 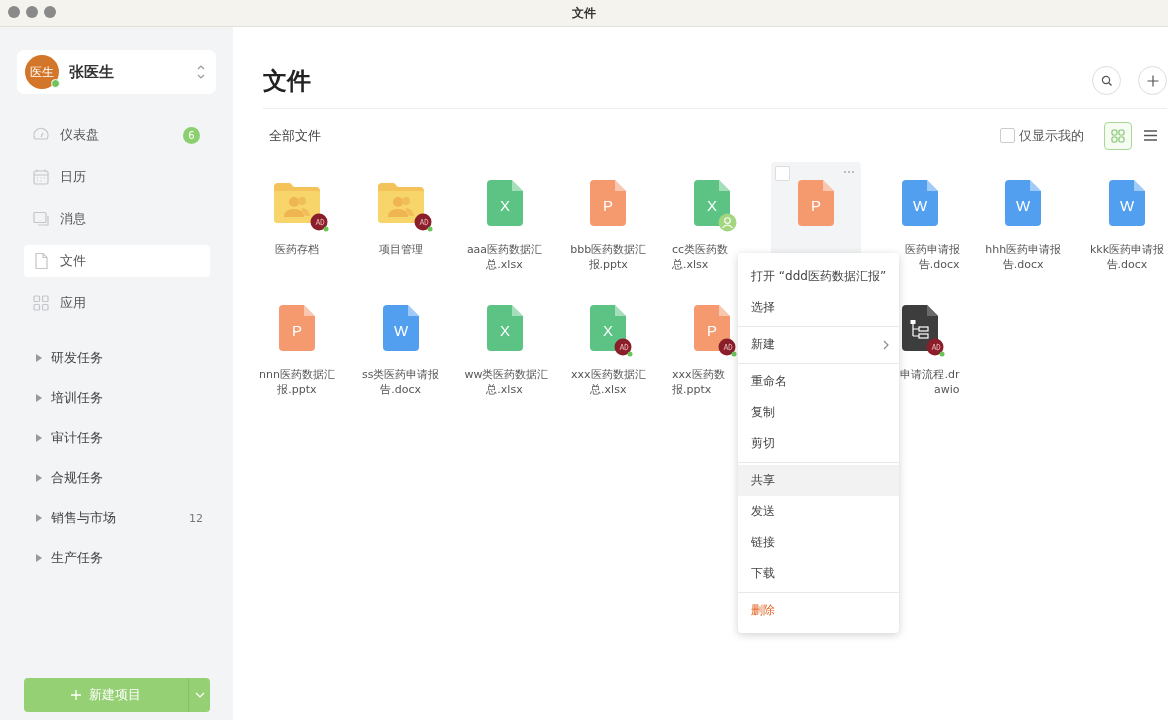 I want to click on user-avatar: 医生, so click(x=42, y=72).